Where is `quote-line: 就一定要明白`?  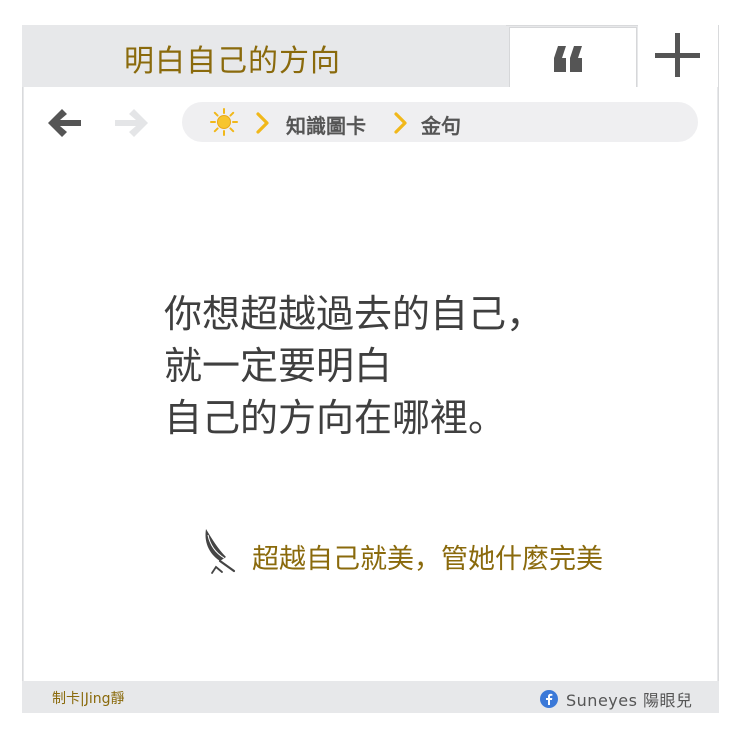 quote-line: 就一定要明白 is located at coordinates (278, 366).